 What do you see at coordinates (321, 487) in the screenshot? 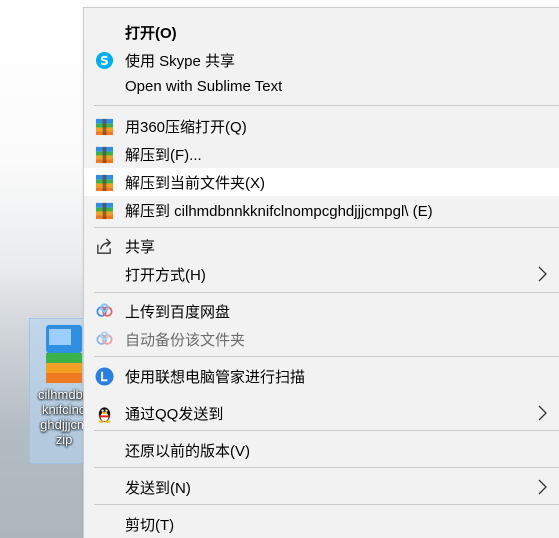
I see `menu-item-send-to: 发送到(N)` at bounding box center [321, 487].